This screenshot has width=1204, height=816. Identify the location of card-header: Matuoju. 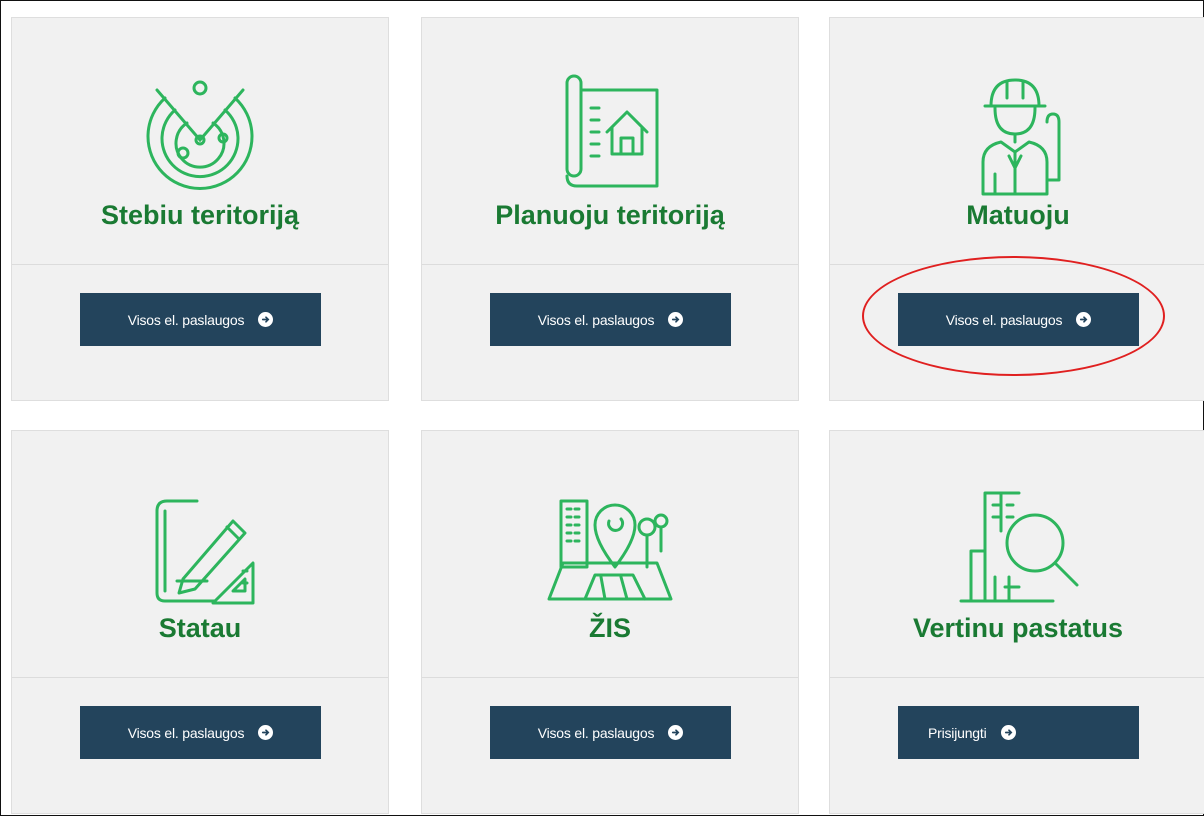
(1017, 141).